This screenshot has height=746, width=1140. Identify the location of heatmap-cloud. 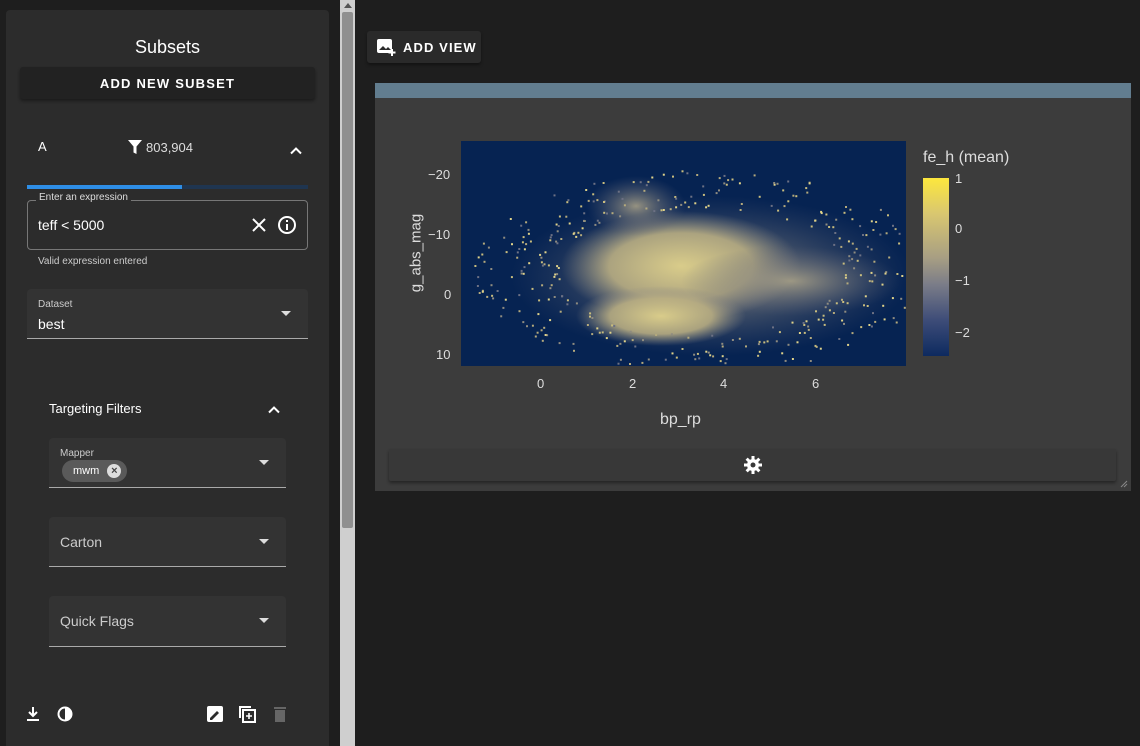
(636, 206).